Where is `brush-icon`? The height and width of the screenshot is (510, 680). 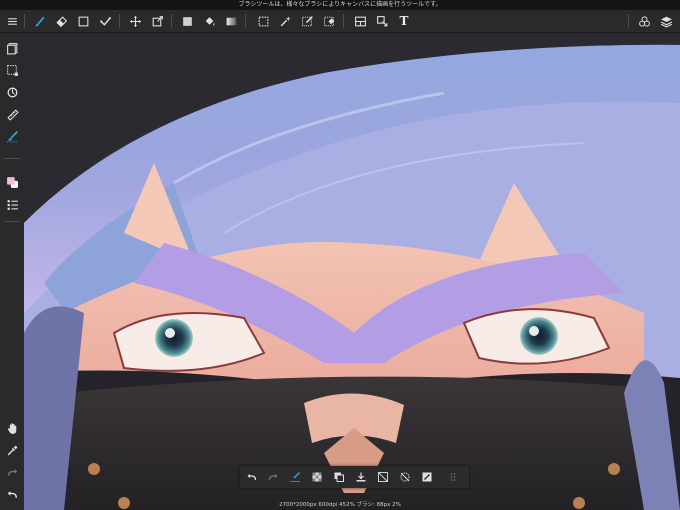
brush-icon is located at coordinates (39, 21).